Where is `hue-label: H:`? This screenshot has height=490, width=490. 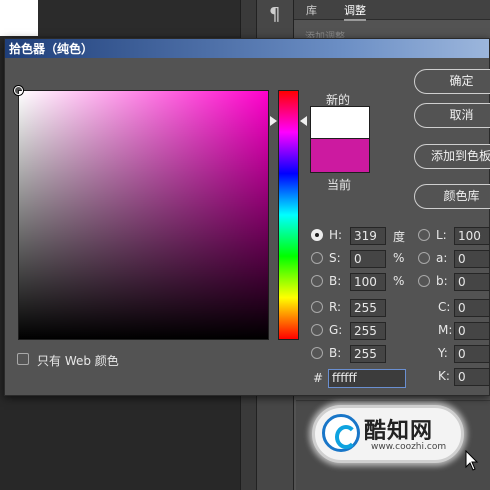 hue-label: H: is located at coordinates (336, 235).